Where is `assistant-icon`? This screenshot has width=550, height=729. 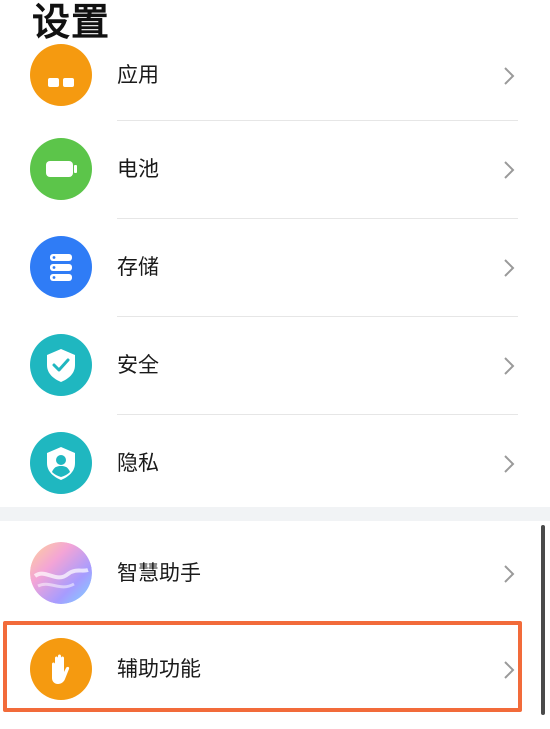
assistant-icon is located at coordinates (61, 573).